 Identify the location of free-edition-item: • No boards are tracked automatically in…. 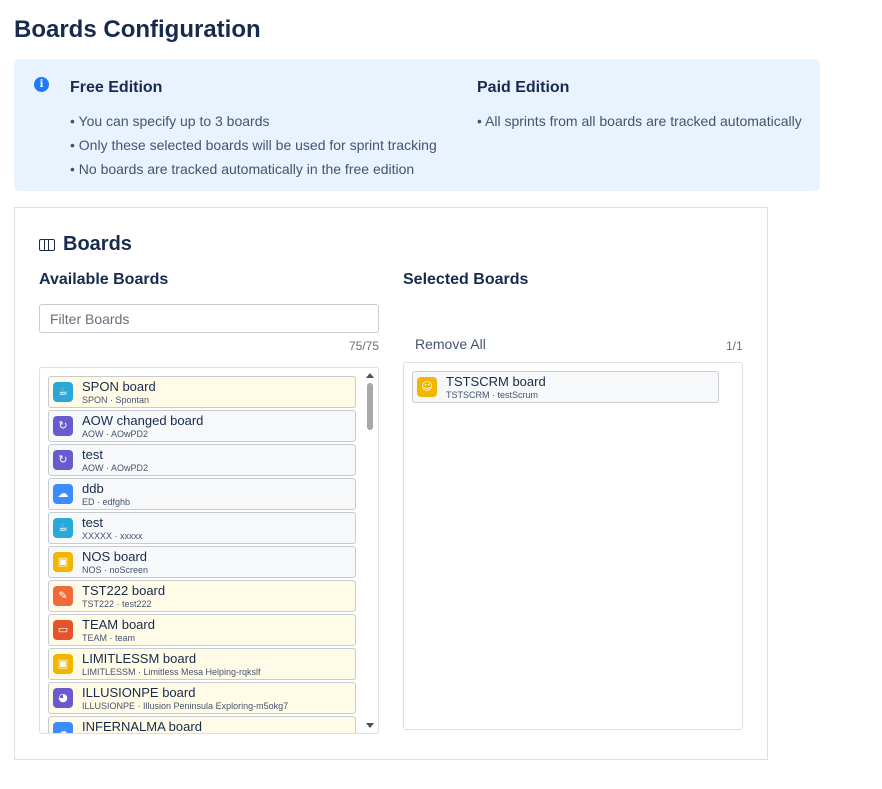
(242, 169).